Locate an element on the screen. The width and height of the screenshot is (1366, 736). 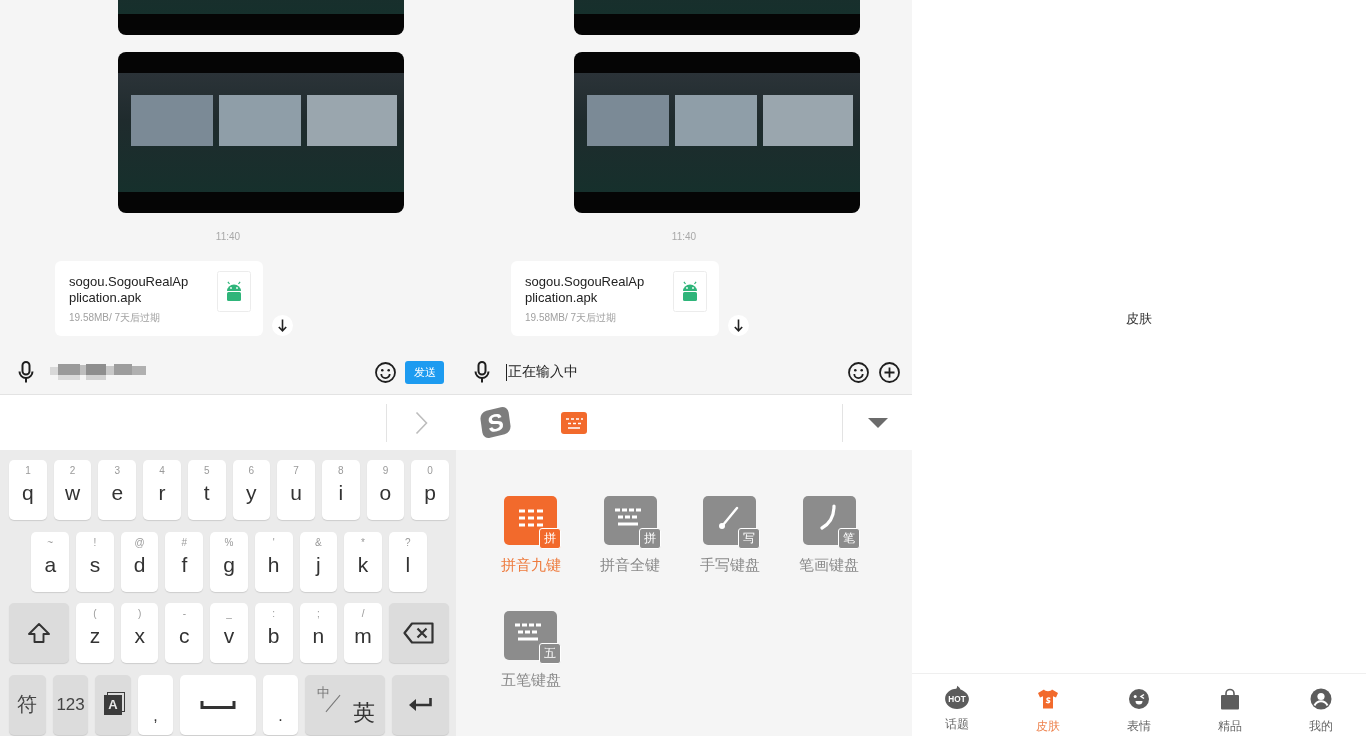
curved-stroke-icon is located at coordinates (829, 520).